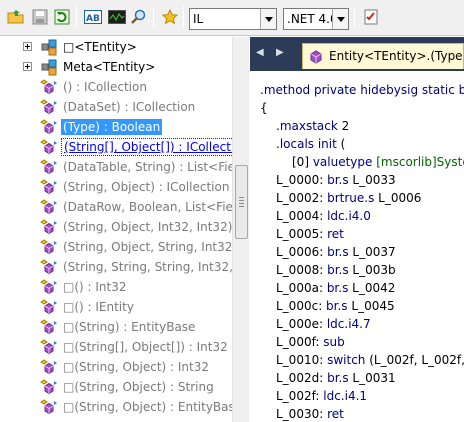  I want to click on code-token: 2, so click(343, 126).